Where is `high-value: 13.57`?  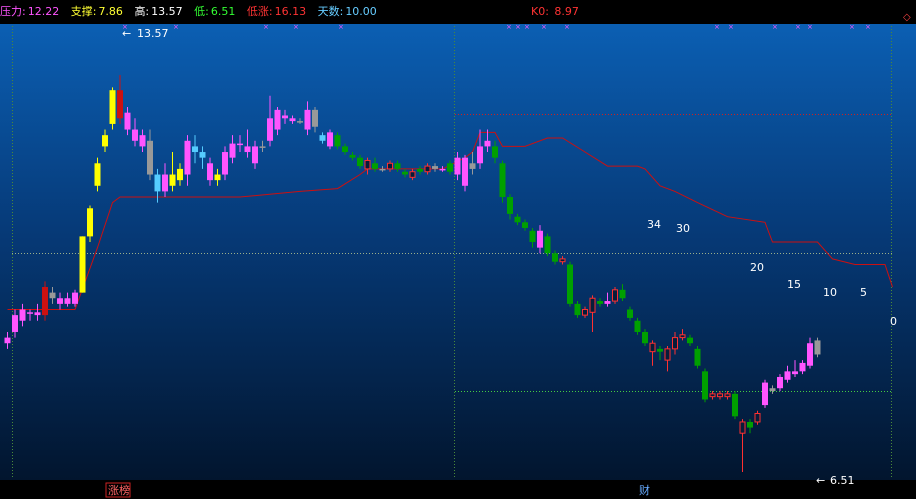 high-value: 13.57 is located at coordinates (167, 11).